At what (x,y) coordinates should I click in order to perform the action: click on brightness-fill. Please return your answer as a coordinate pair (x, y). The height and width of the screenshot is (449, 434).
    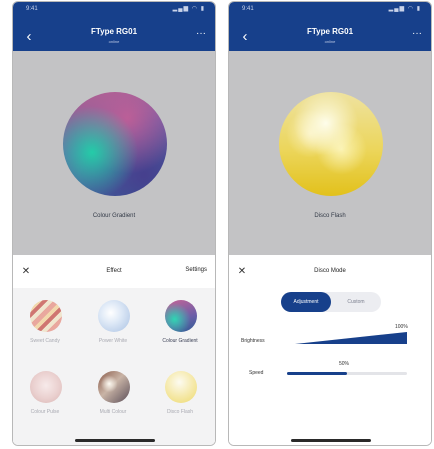
    Looking at the image, I should click on (351, 338).